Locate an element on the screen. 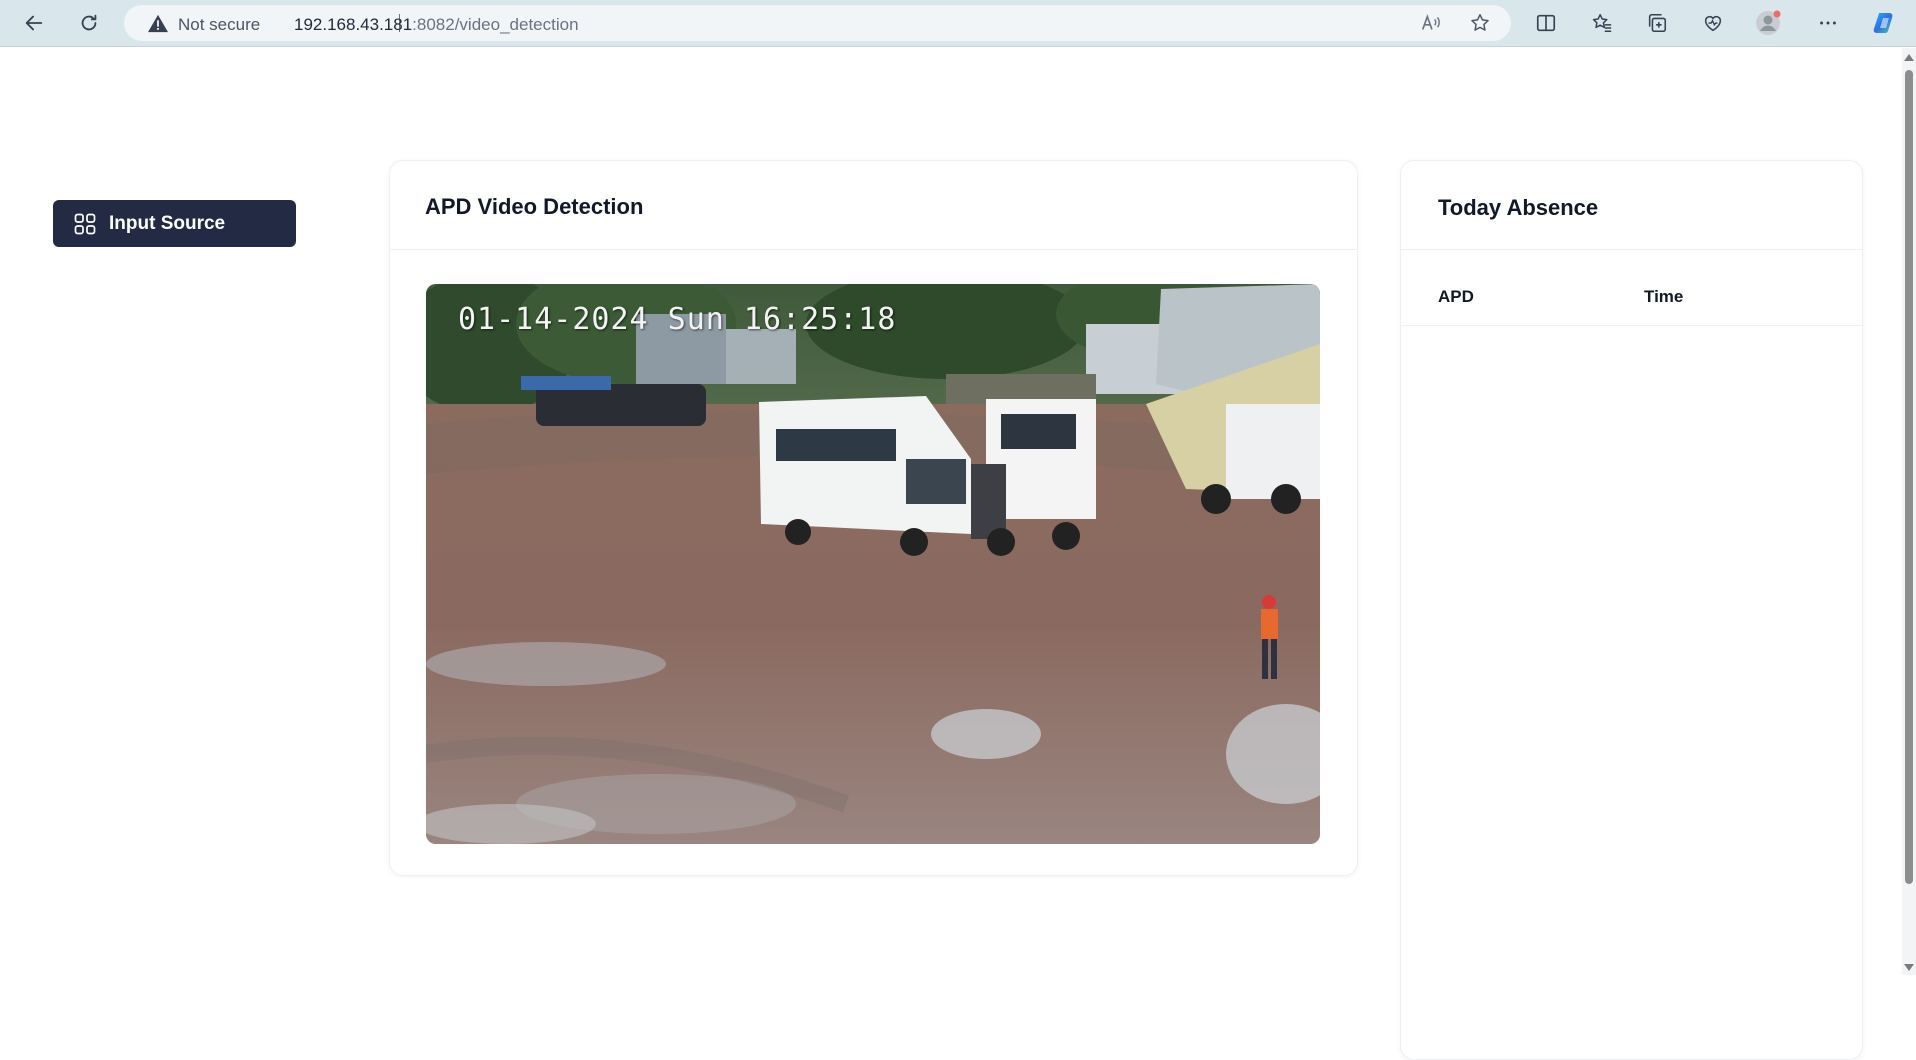  page-scrollbar is located at coordinates (1909, 511).